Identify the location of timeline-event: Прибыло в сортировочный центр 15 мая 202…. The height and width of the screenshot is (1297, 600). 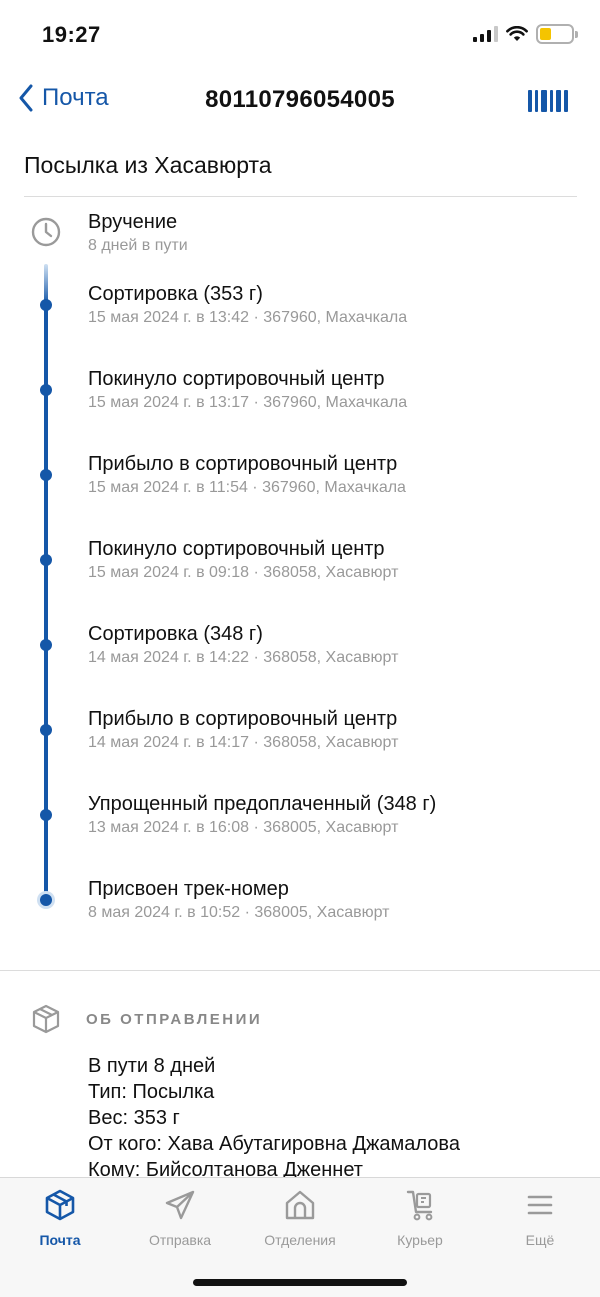
(247, 475).